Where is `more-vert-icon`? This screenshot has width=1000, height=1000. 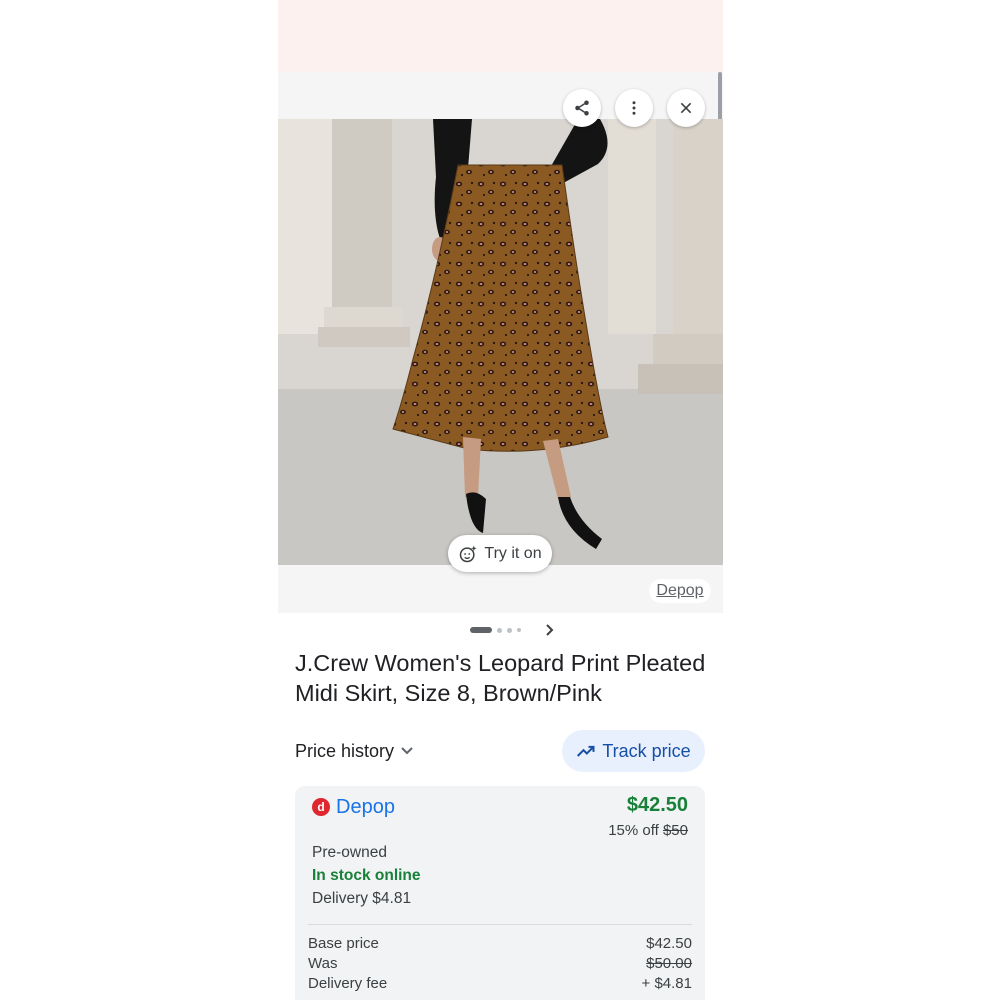
more-vert-icon is located at coordinates (634, 108).